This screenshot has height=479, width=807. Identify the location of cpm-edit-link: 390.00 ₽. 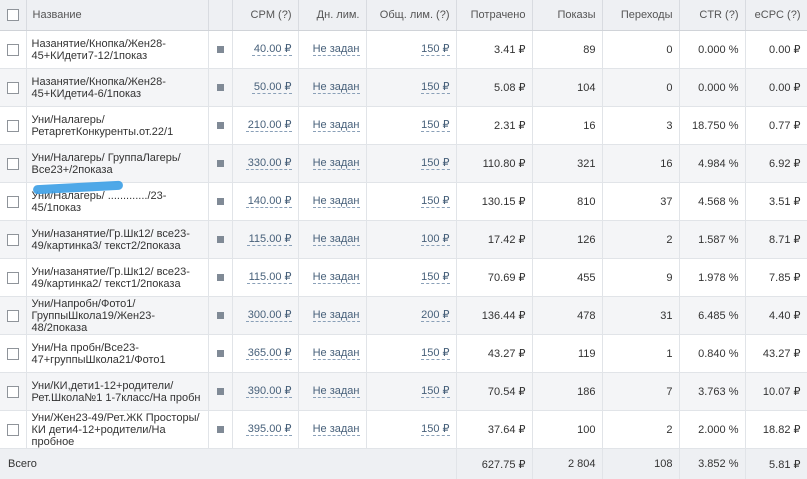
(265, 392).